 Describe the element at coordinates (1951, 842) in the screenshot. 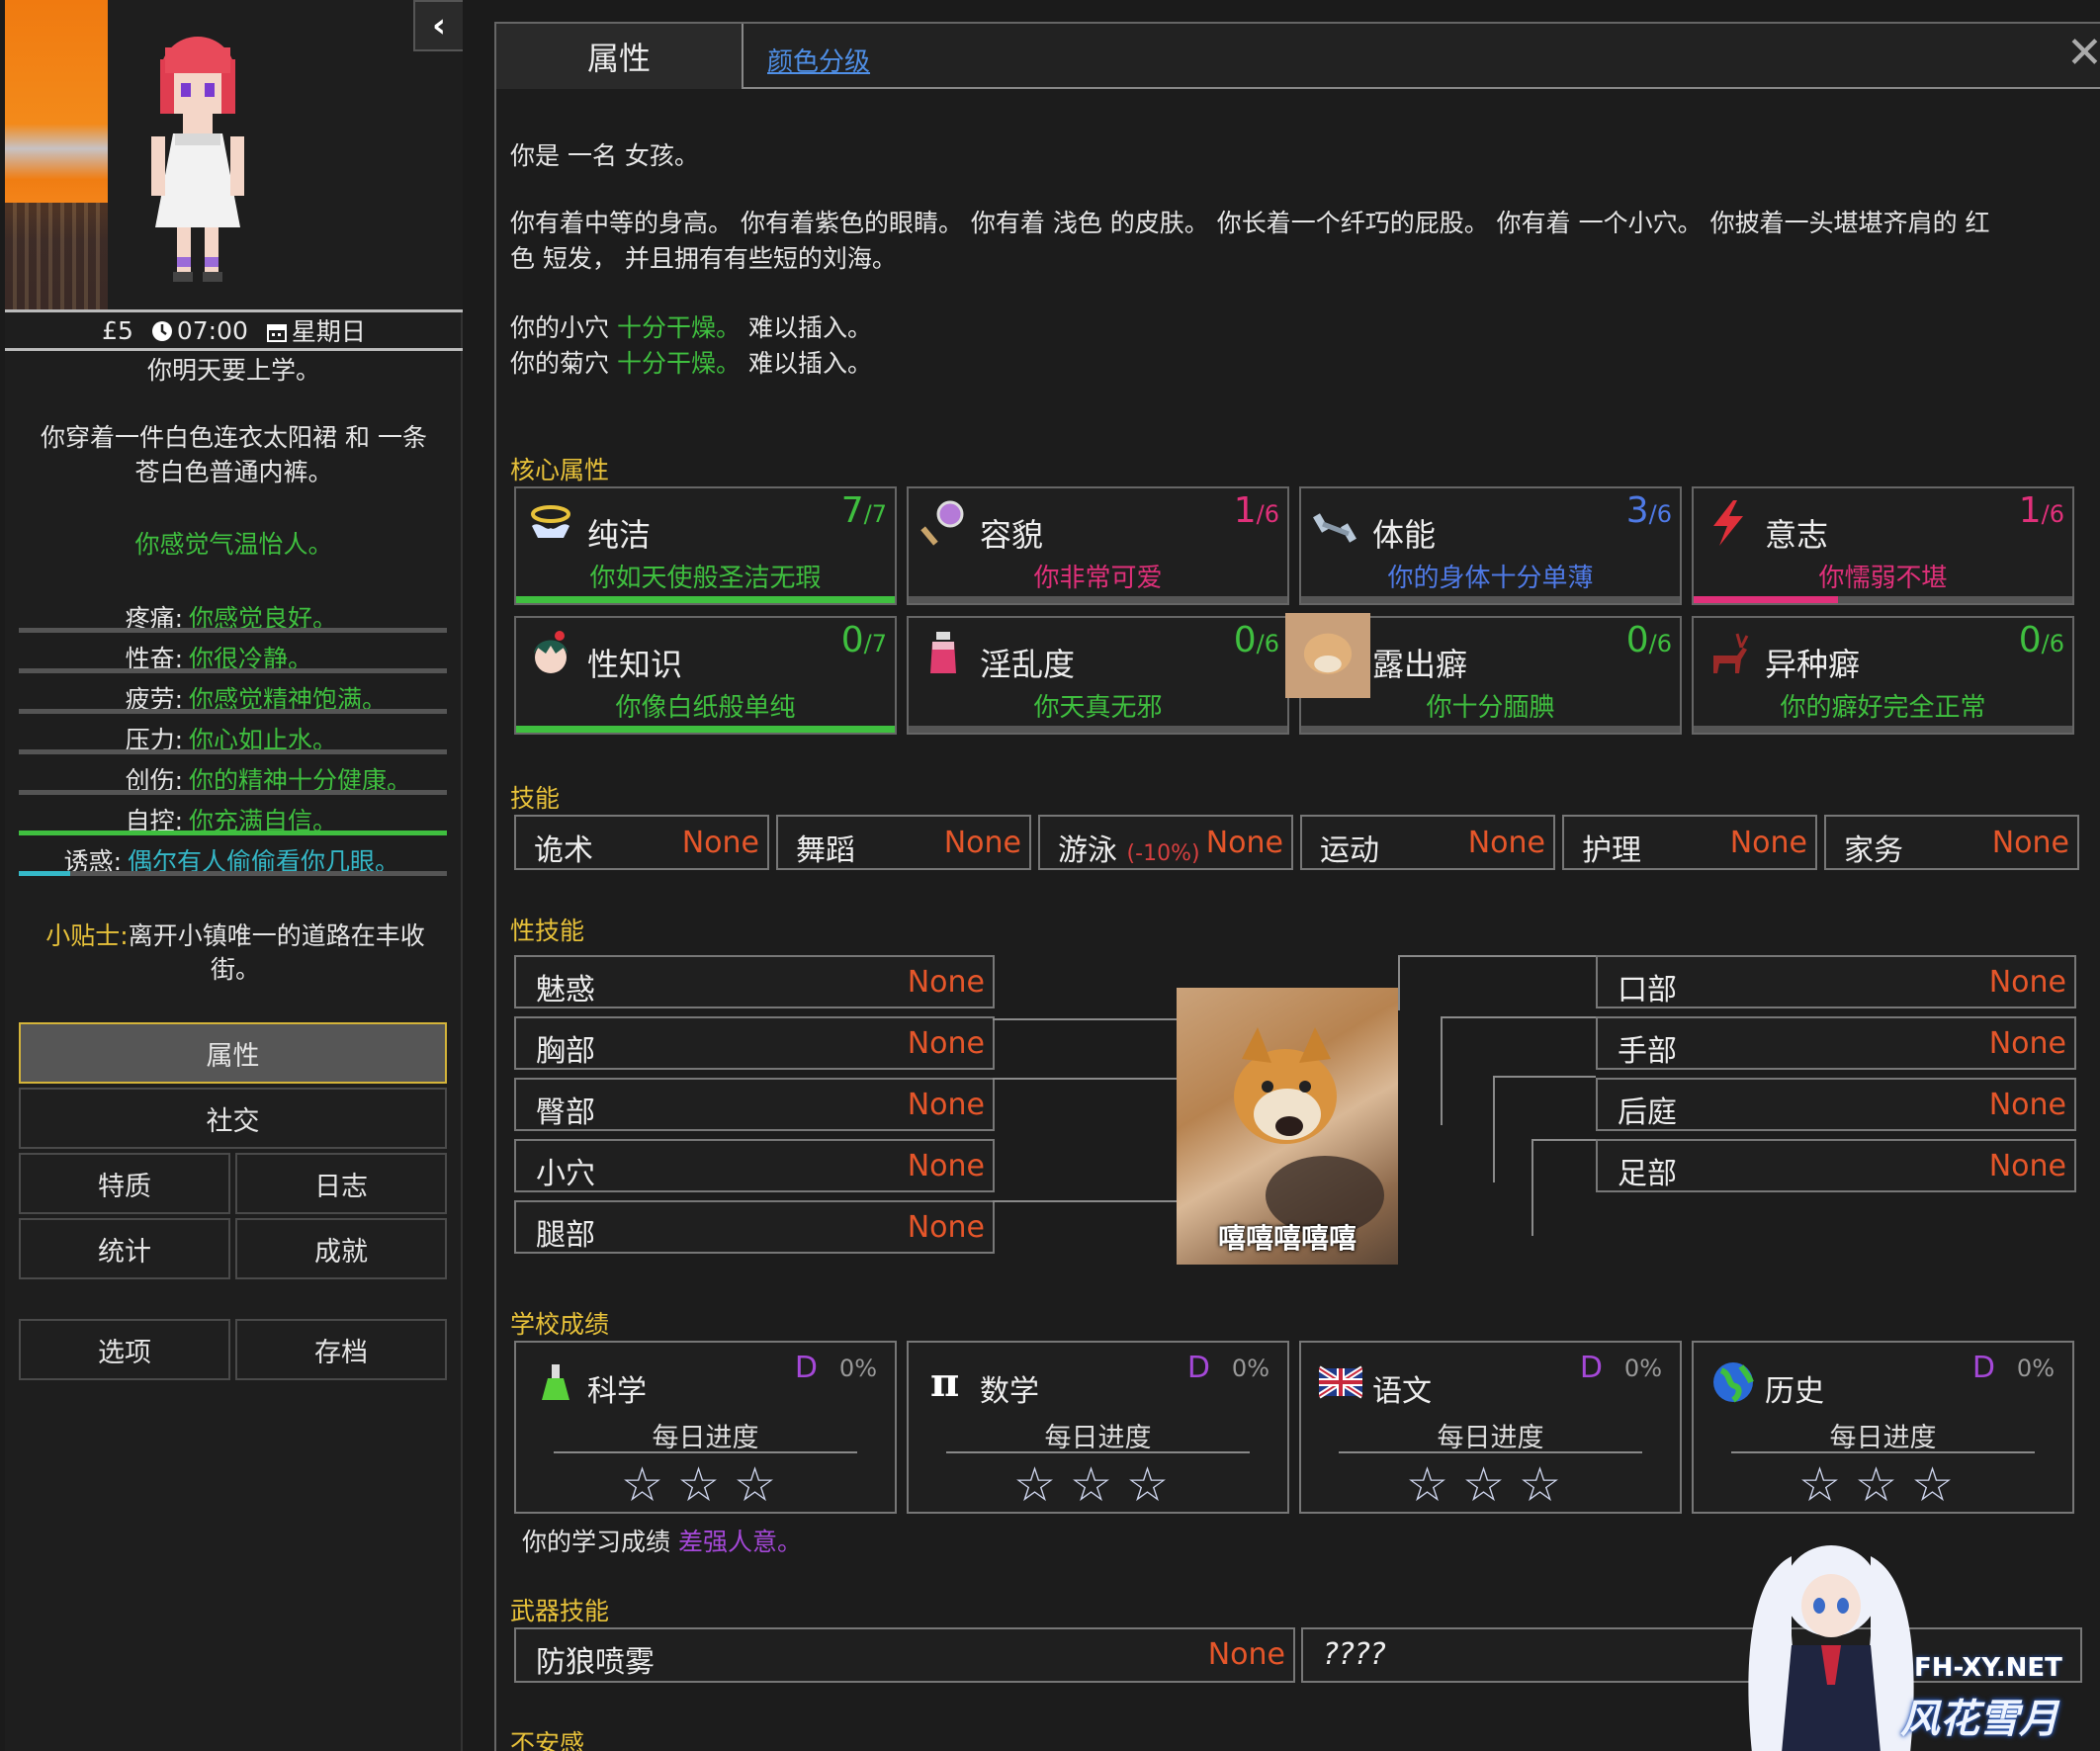

I see `skill-box: 家务 None` at that location.